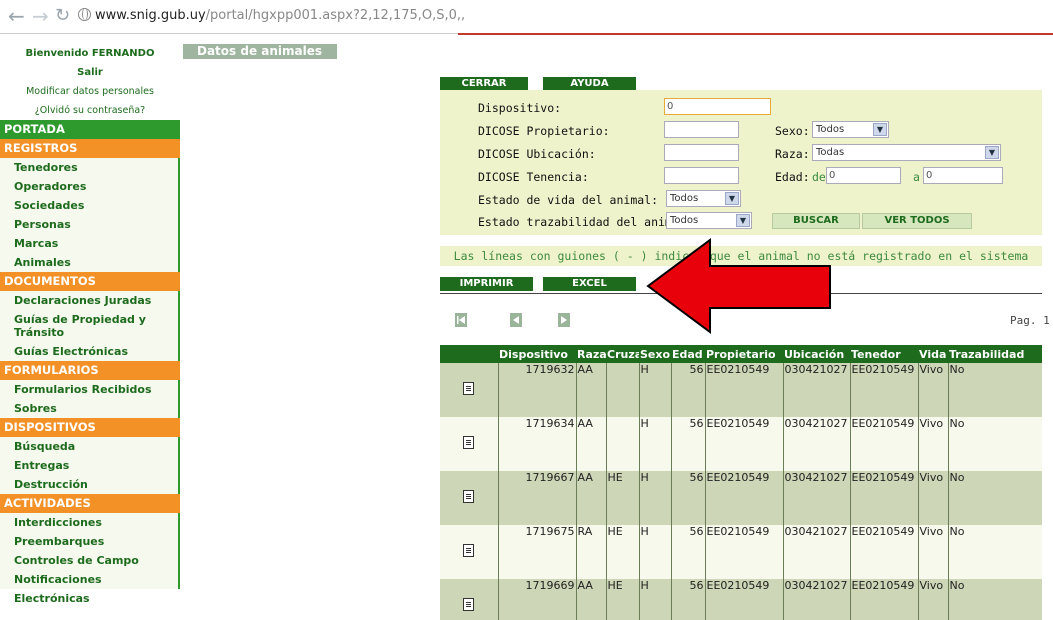  I want to click on sidebar-section-0: PORTADA, so click(90, 129).